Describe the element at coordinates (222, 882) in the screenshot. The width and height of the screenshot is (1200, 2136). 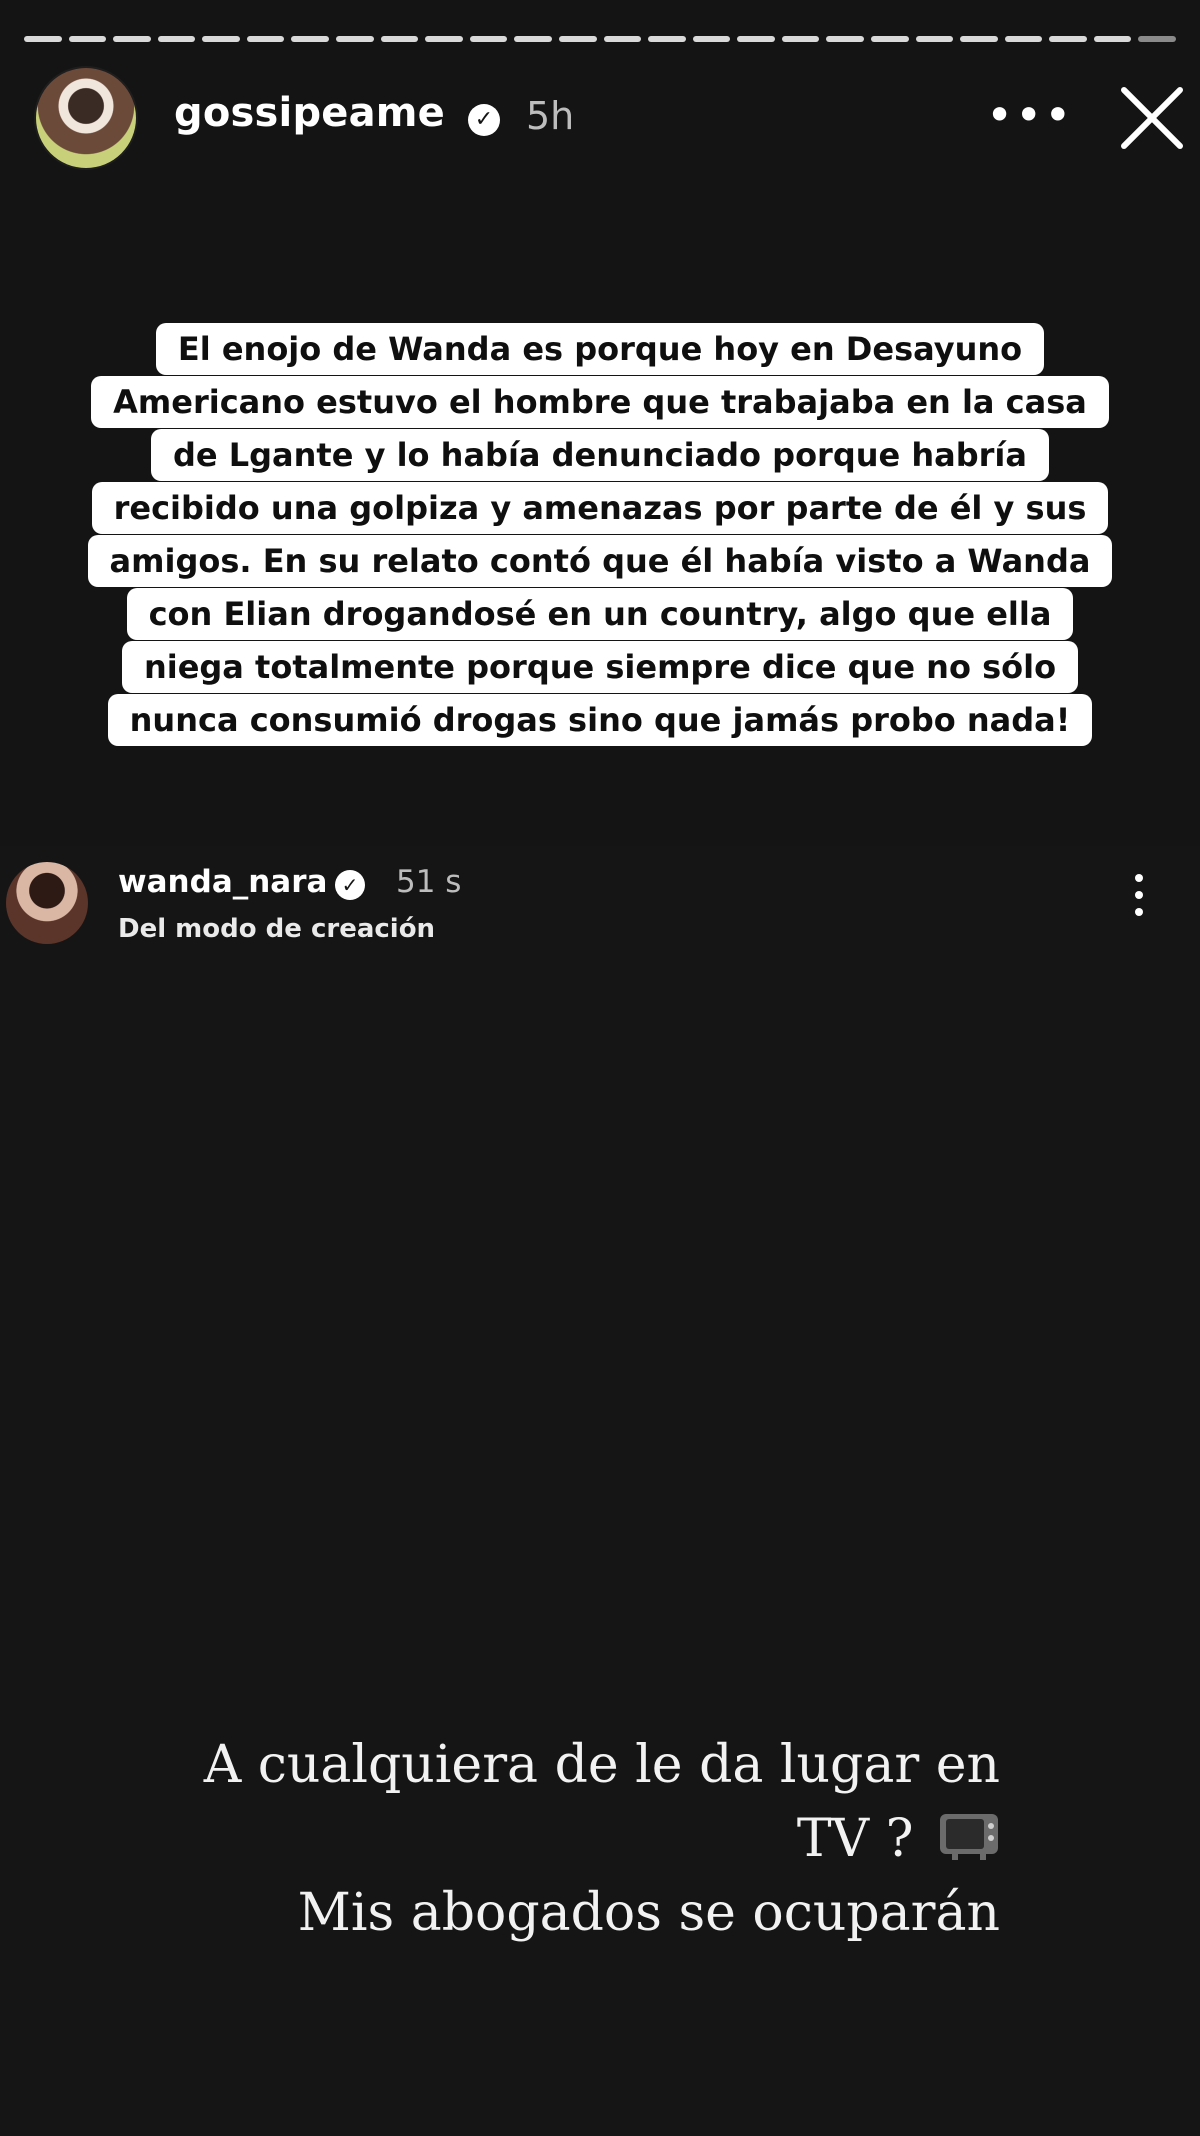
I see `repost-username: wanda_nara` at that location.